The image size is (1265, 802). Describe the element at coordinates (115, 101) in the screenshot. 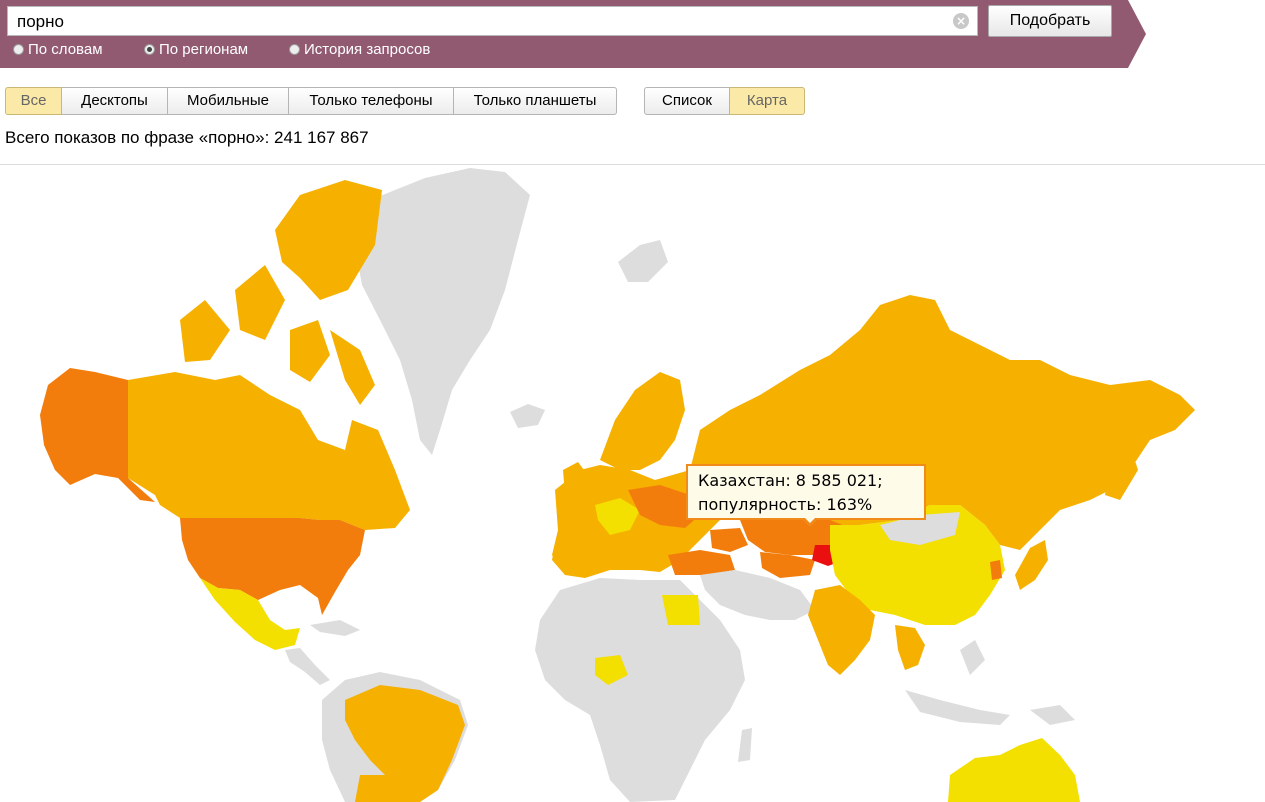

I see `tab-desktops: Десктопы` at that location.